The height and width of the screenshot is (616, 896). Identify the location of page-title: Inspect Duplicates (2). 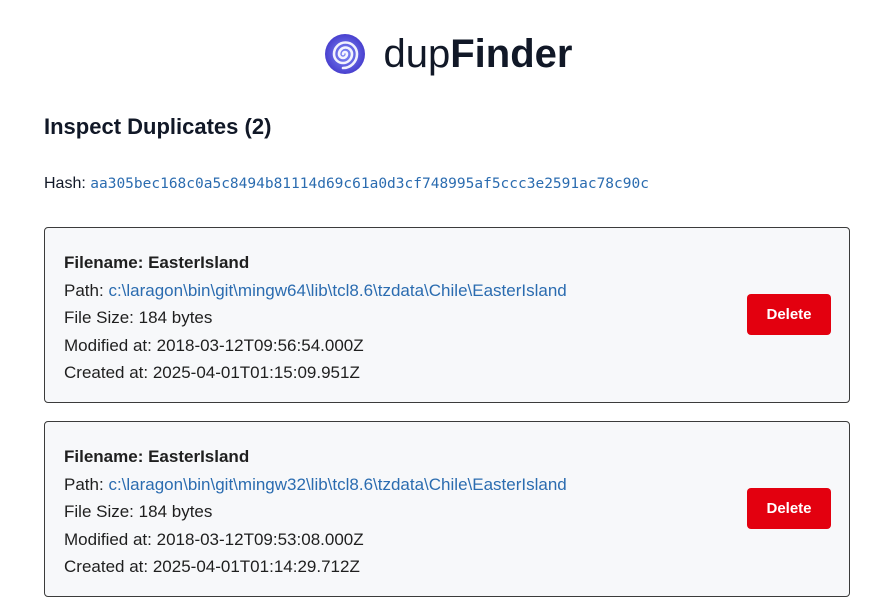
(158, 126).